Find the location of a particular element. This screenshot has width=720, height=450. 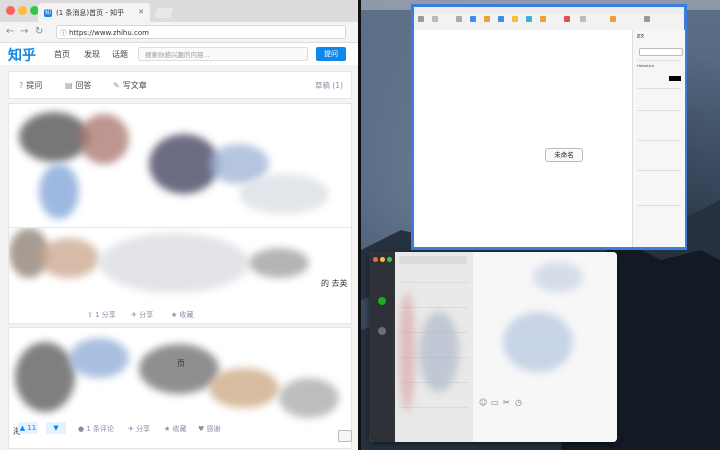

pages-toolbar is located at coordinates (549, 22).